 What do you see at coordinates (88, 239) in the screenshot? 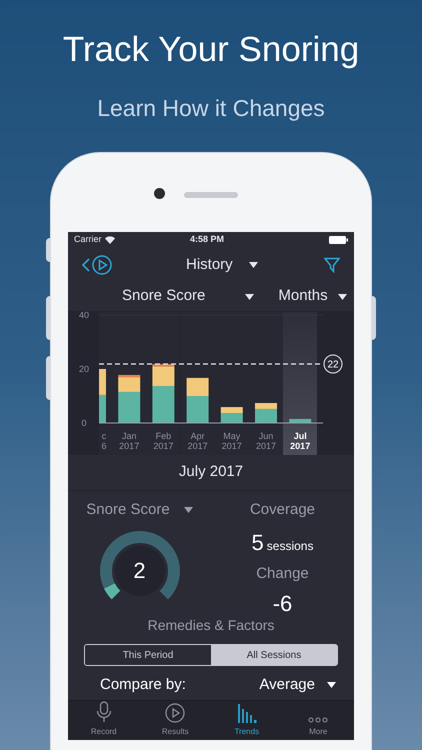
I see `carrier-label: Carrier` at bounding box center [88, 239].